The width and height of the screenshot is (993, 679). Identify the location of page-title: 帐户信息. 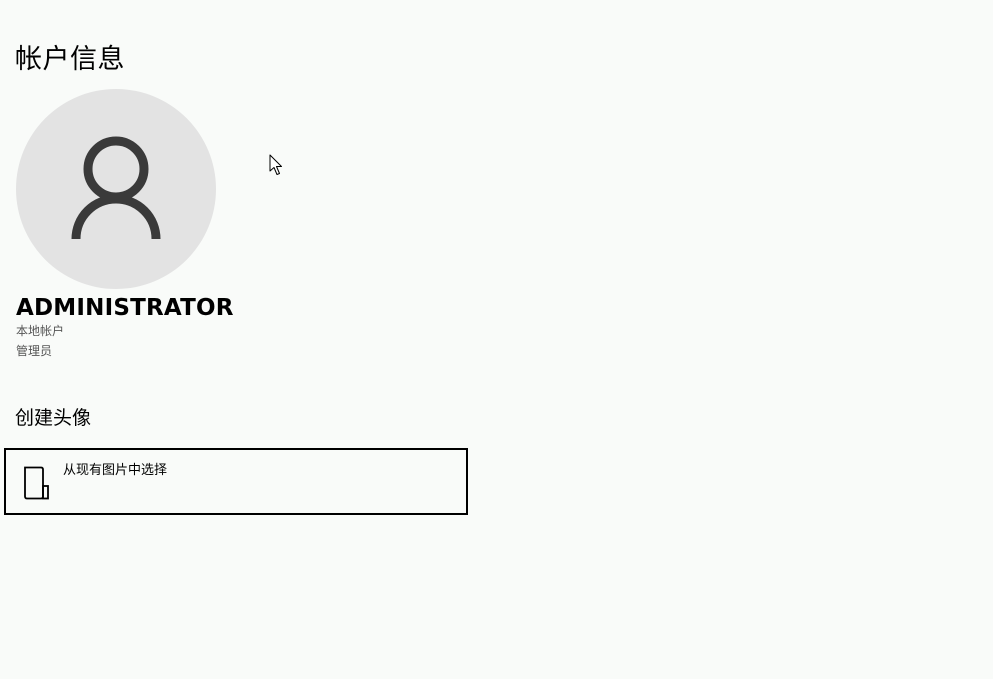
(70, 59).